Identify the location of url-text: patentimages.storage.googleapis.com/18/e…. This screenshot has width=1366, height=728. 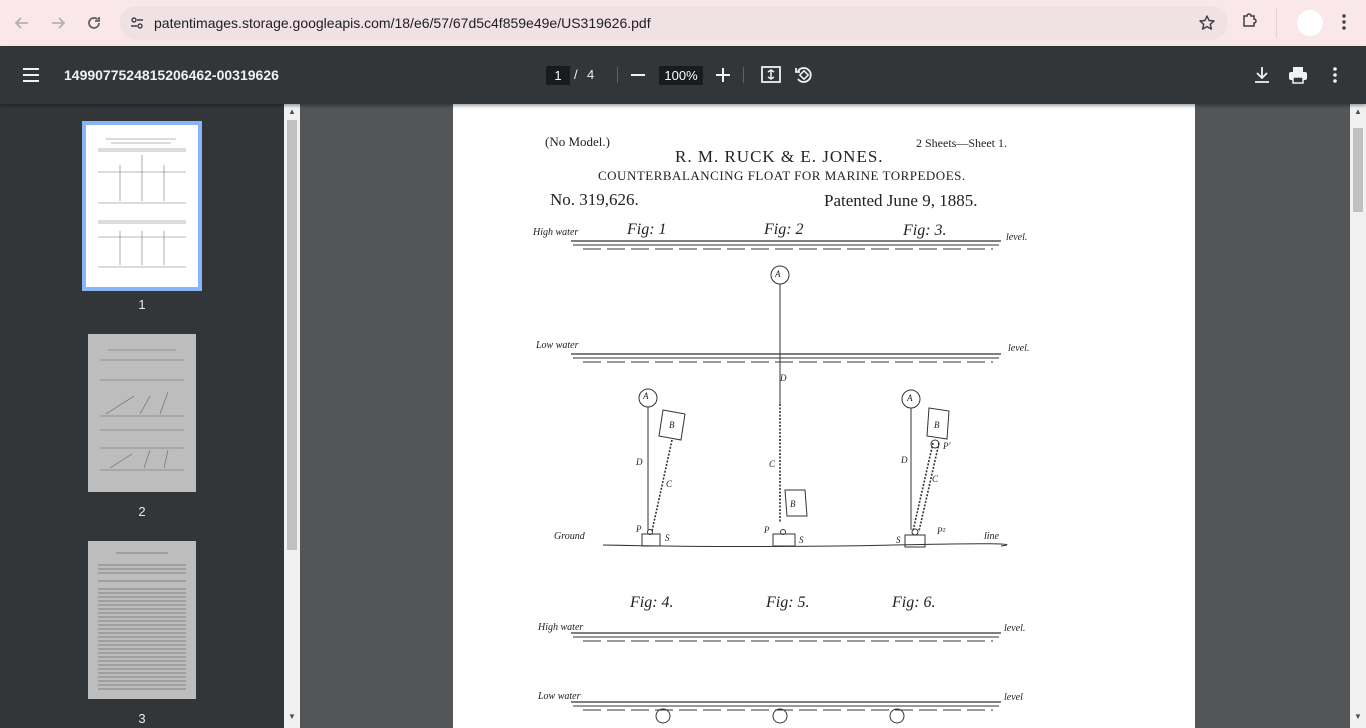
(402, 23).